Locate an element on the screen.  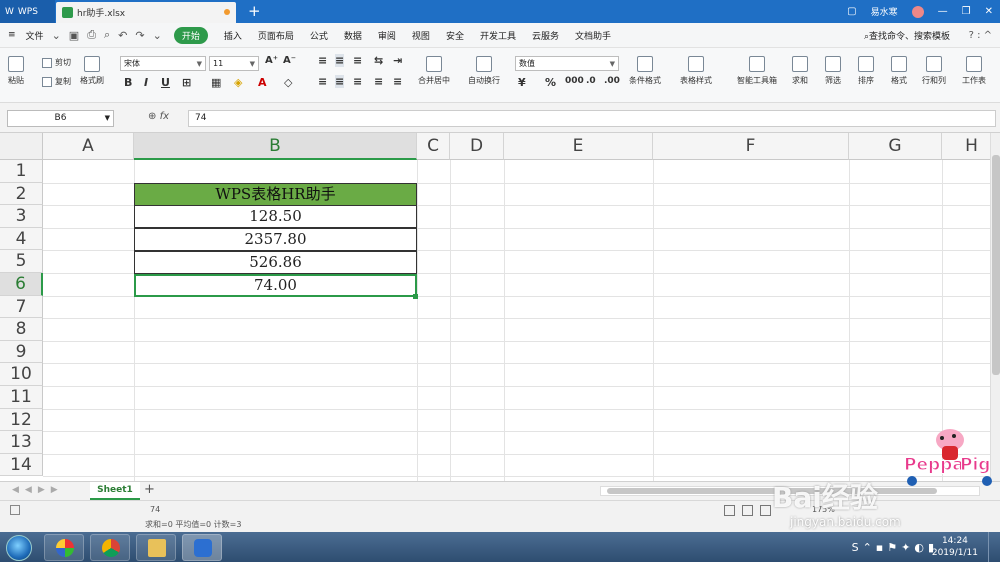
system-tray-icons: S⌃▪⚑✦◐▮ is located at coordinates (895, 547).